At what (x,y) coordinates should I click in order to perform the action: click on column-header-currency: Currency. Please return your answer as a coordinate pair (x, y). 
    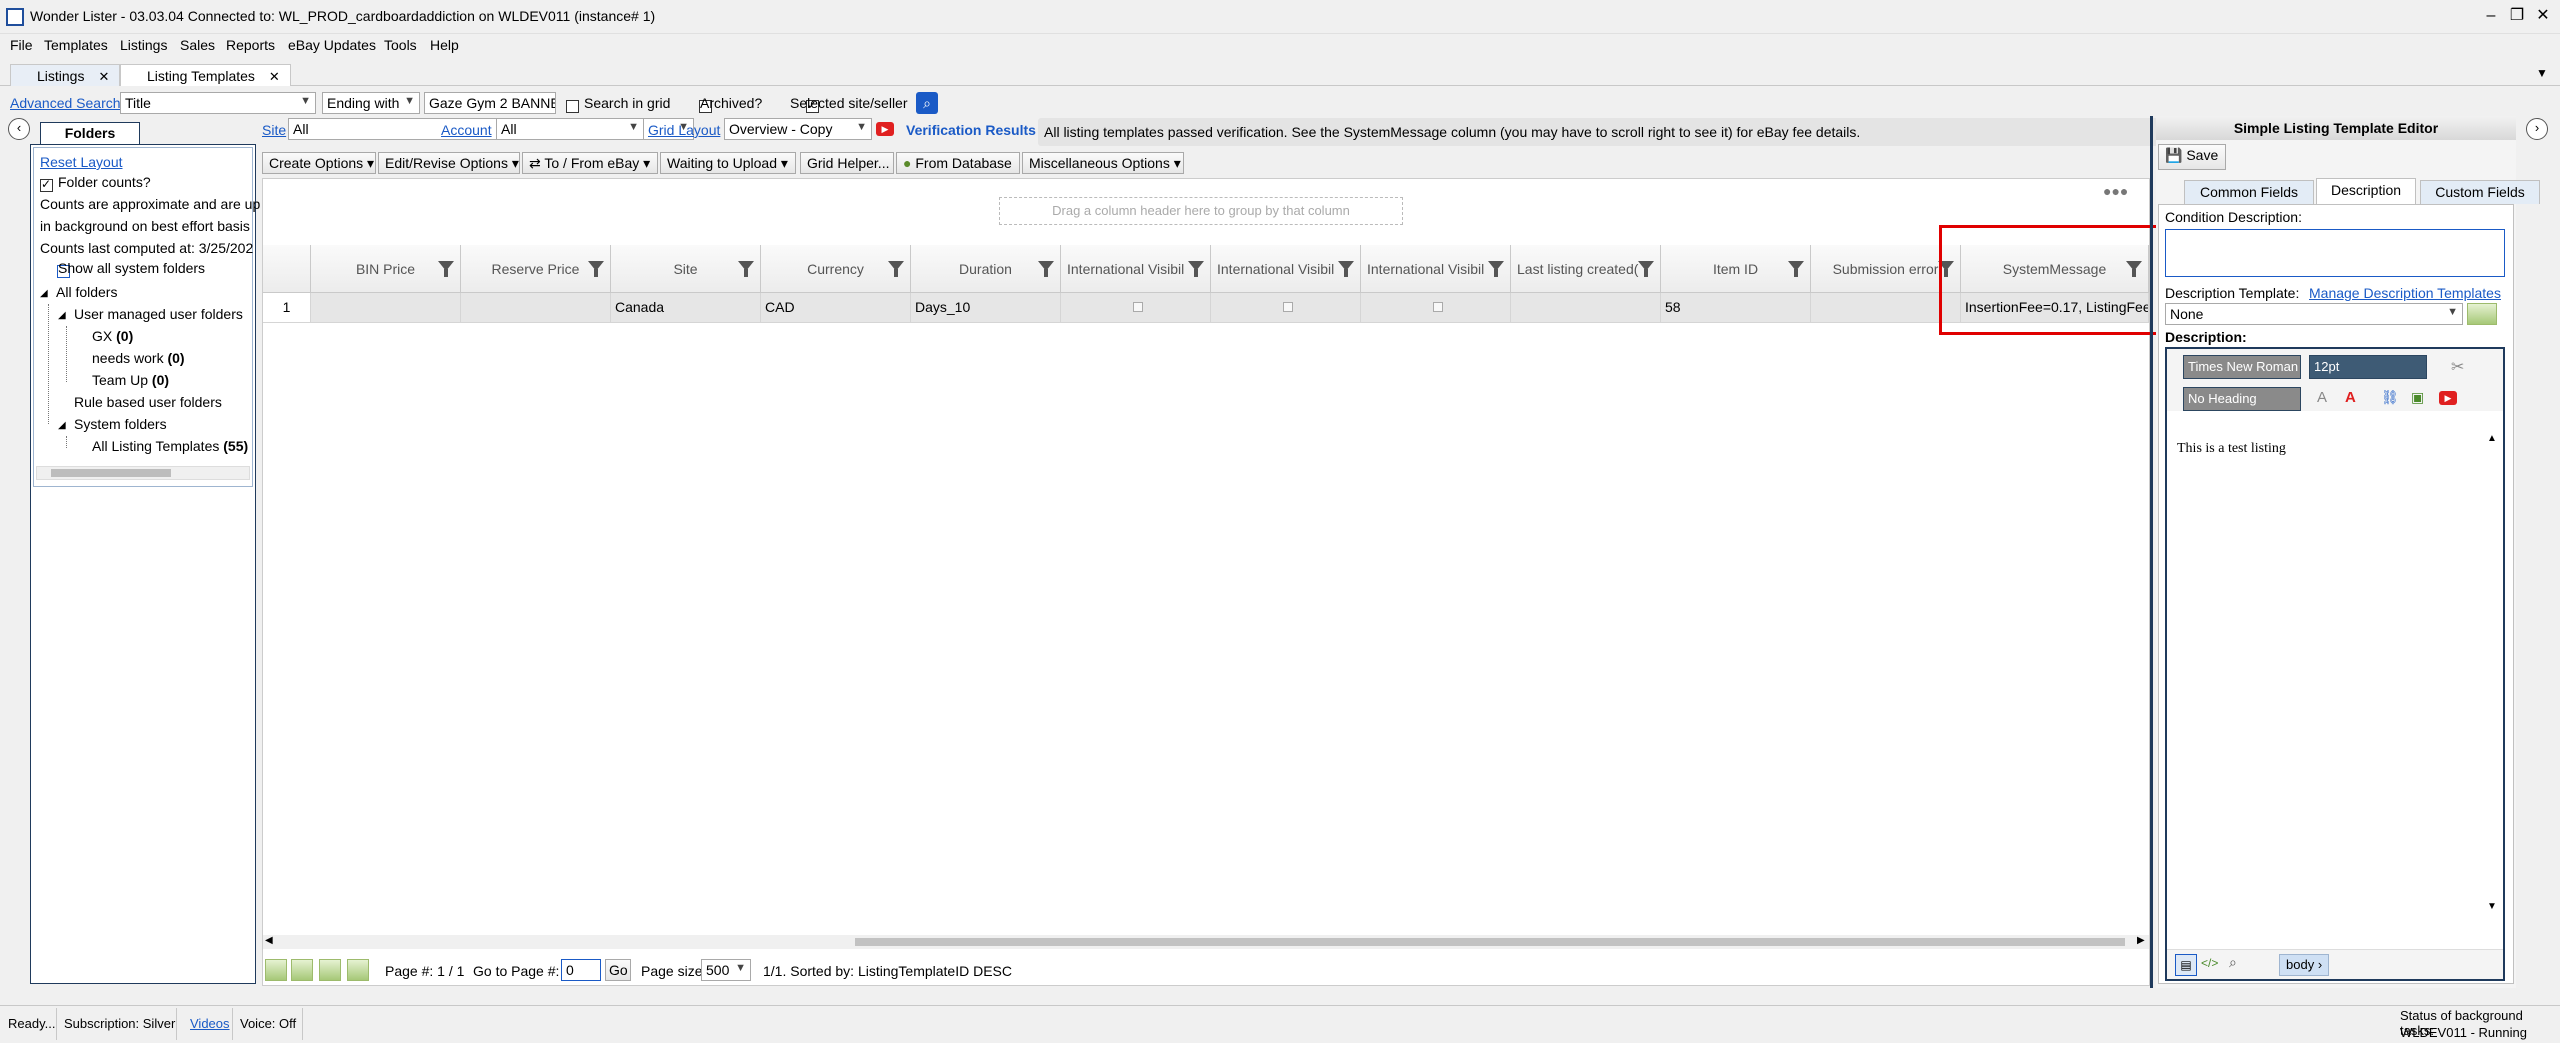
    Looking at the image, I should click on (836, 269).